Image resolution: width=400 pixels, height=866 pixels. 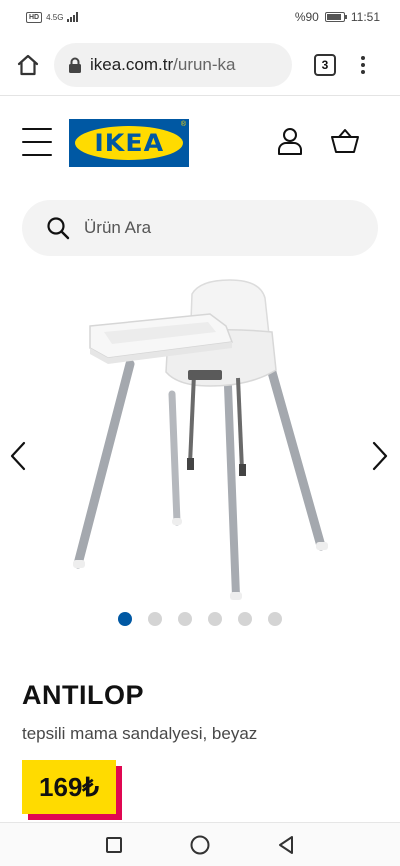 What do you see at coordinates (200, 228) in the screenshot?
I see `search-input: Ürün Ara` at bounding box center [200, 228].